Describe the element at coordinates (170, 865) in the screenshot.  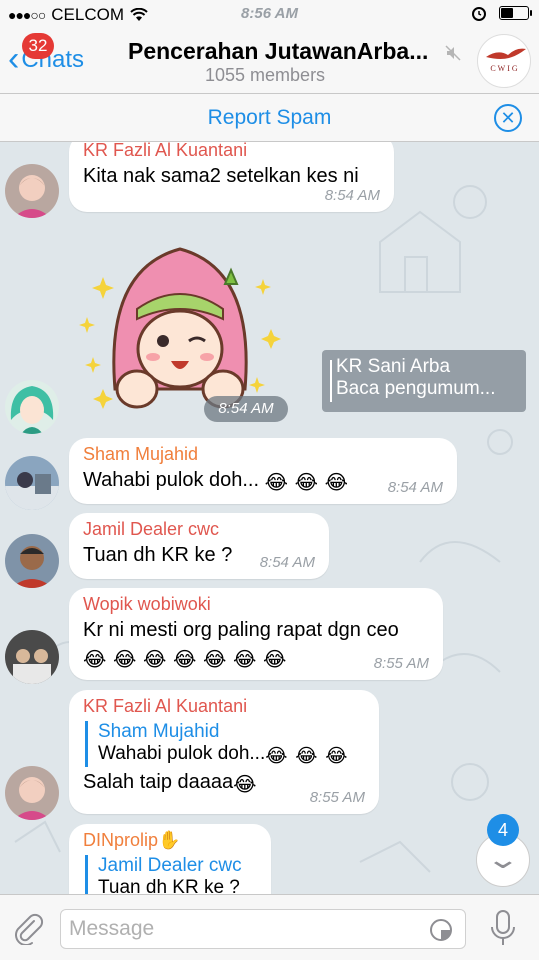
I see `reply-sender: Jamil Dealer cwc` at that location.